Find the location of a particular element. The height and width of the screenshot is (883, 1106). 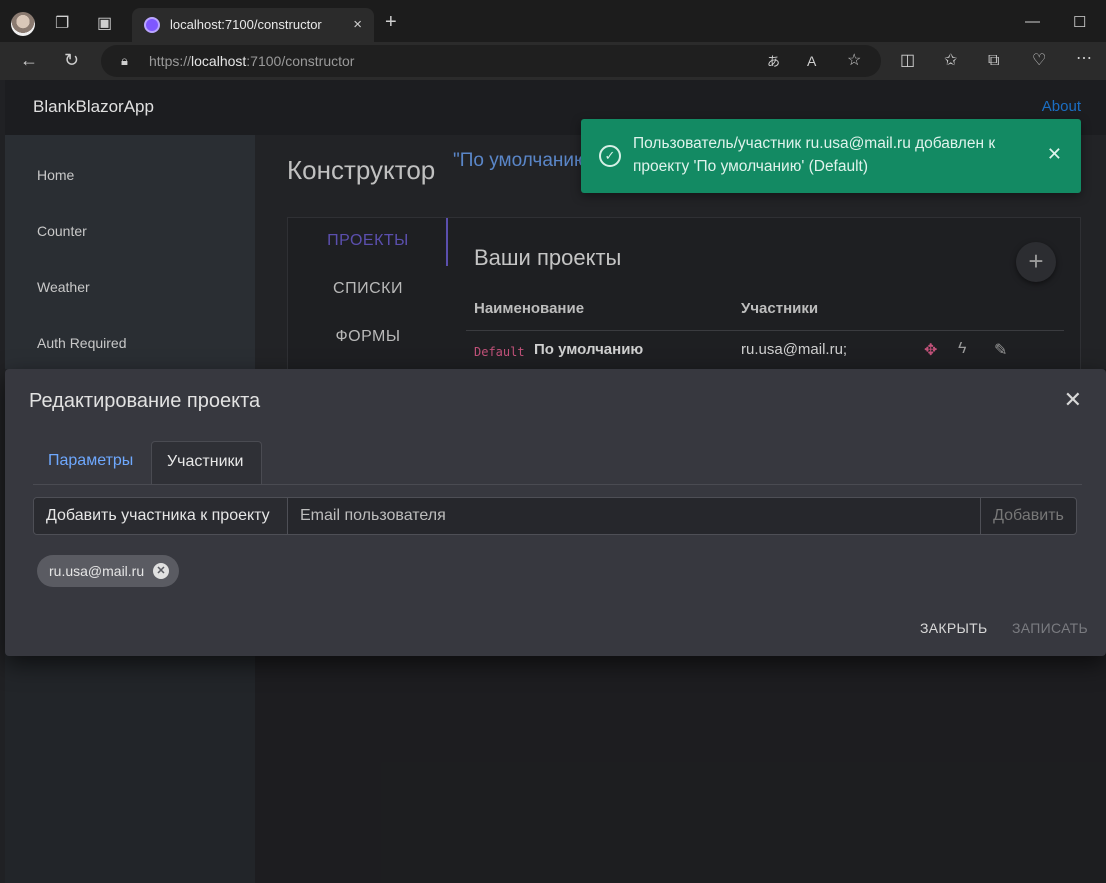

page-title: Конструктор is located at coordinates (361, 170).